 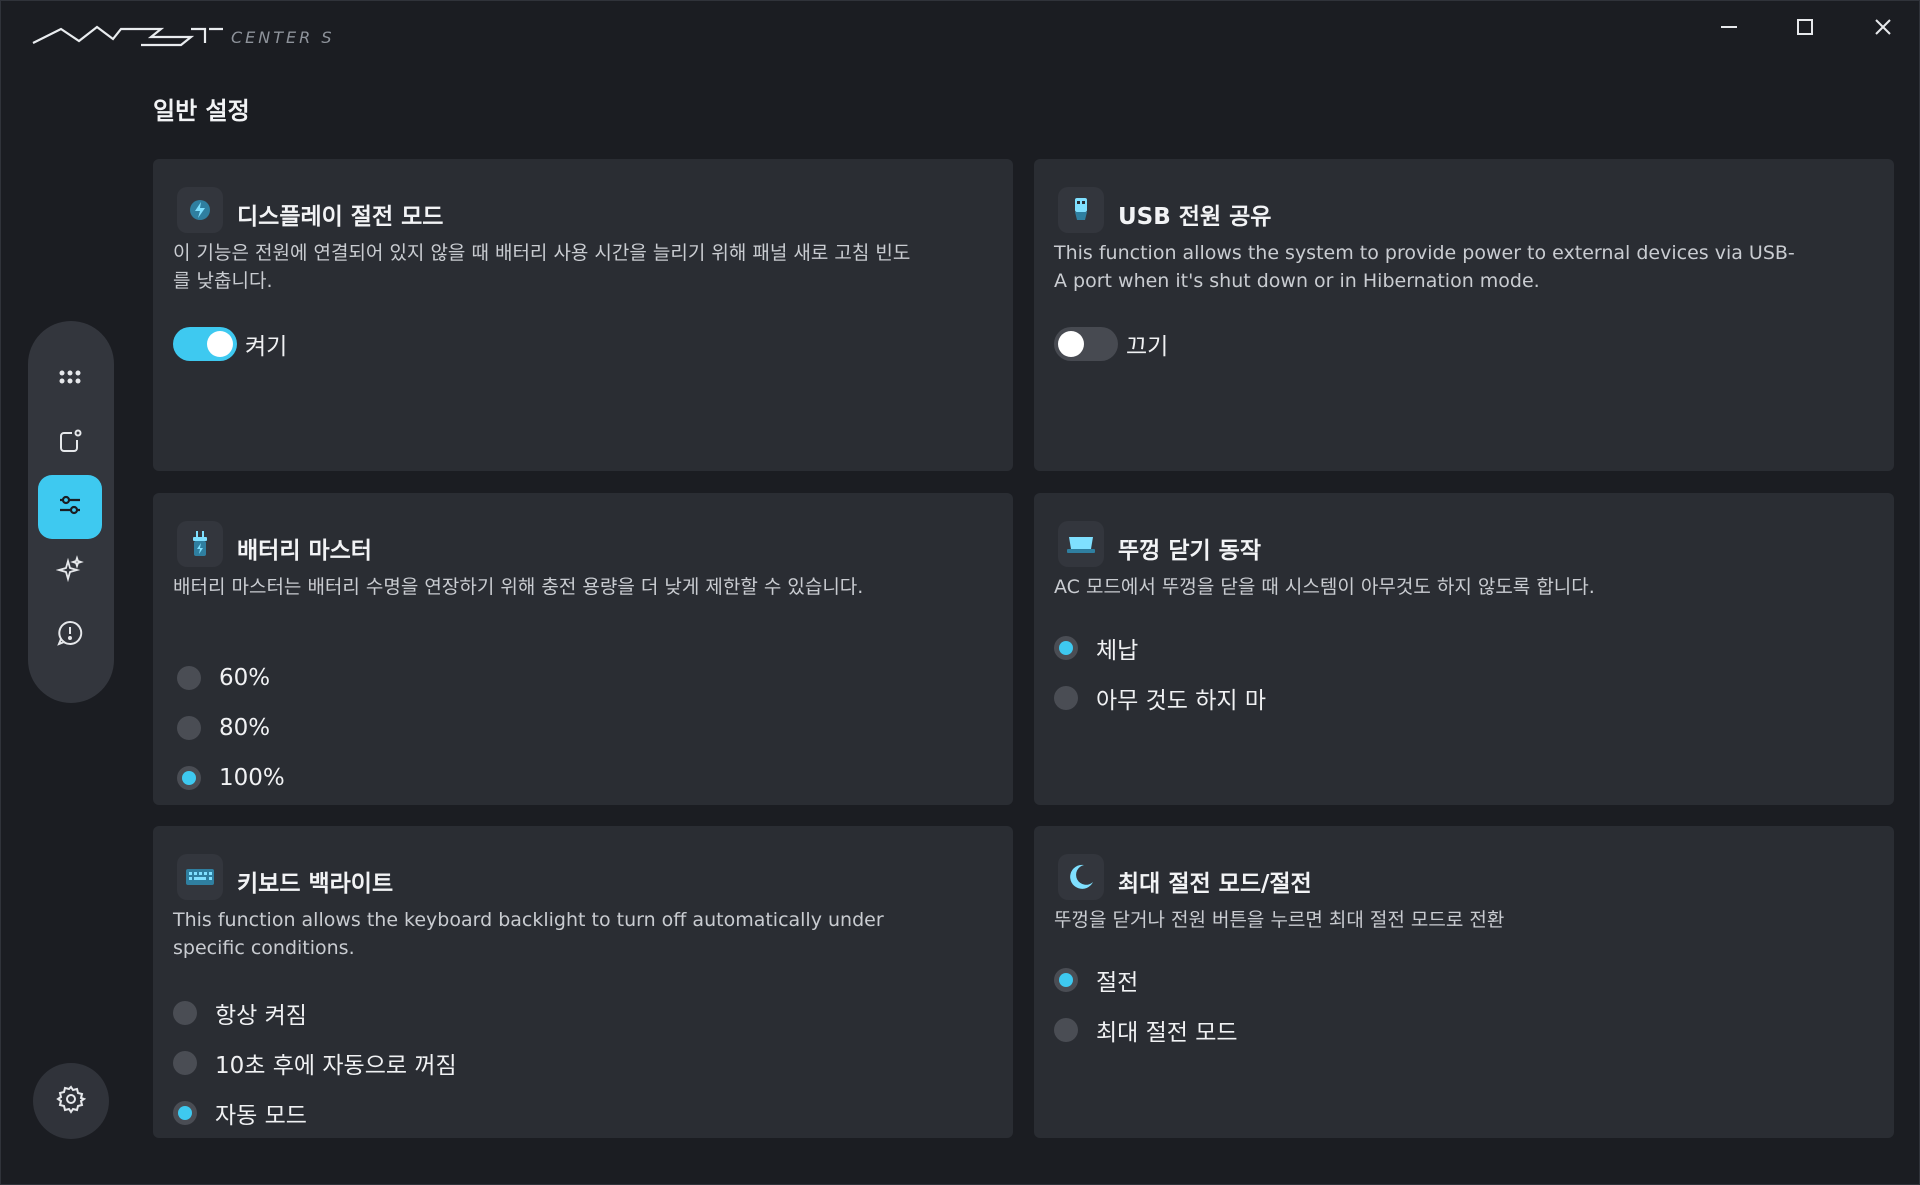 I want to click on backlight-option-auto-off-10s: 10초 후에 자동으로 꺼짐, so click(x=315, y=1063).